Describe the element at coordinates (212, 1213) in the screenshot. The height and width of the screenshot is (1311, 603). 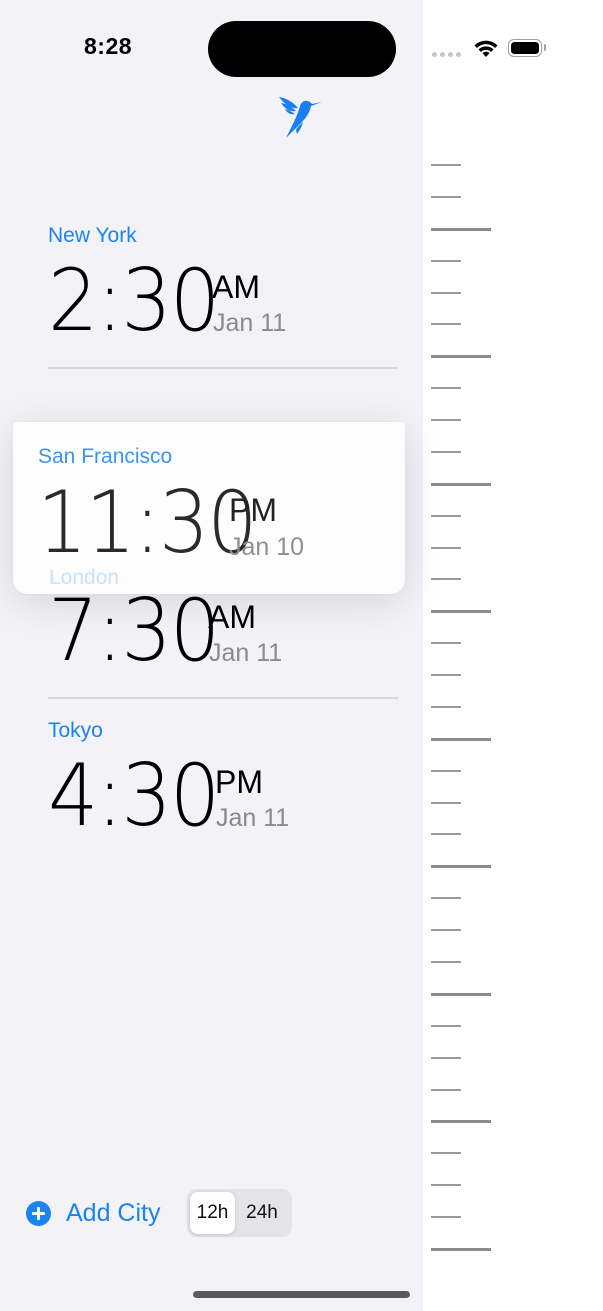
I see `format-option-12h: 12h` at that location.